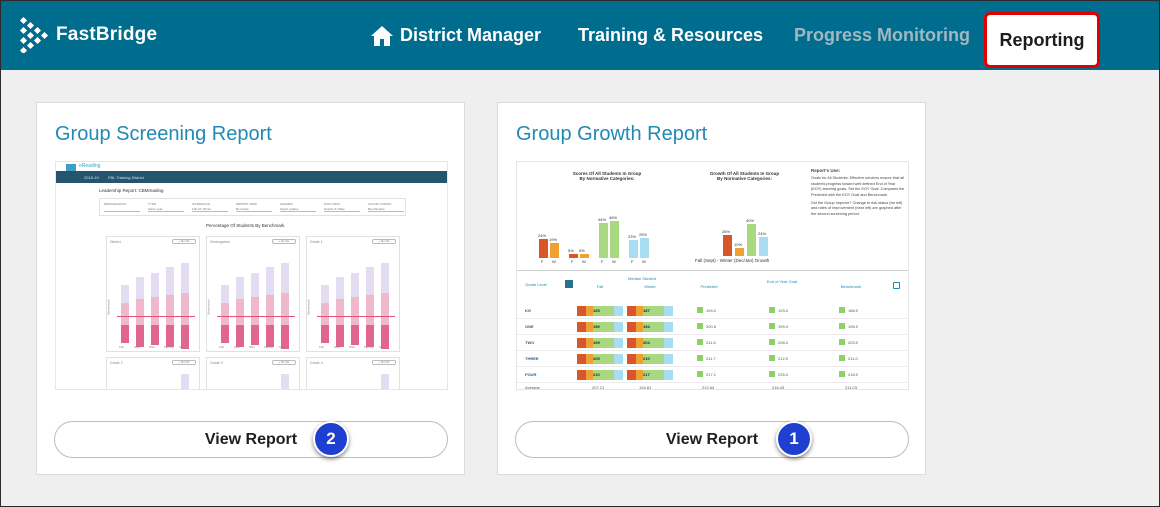 The image size is (1160, 507). What do you see at coordinates (739, 252) in the screenshot?
I see `growth-bar` at bounding box center [739, 252].